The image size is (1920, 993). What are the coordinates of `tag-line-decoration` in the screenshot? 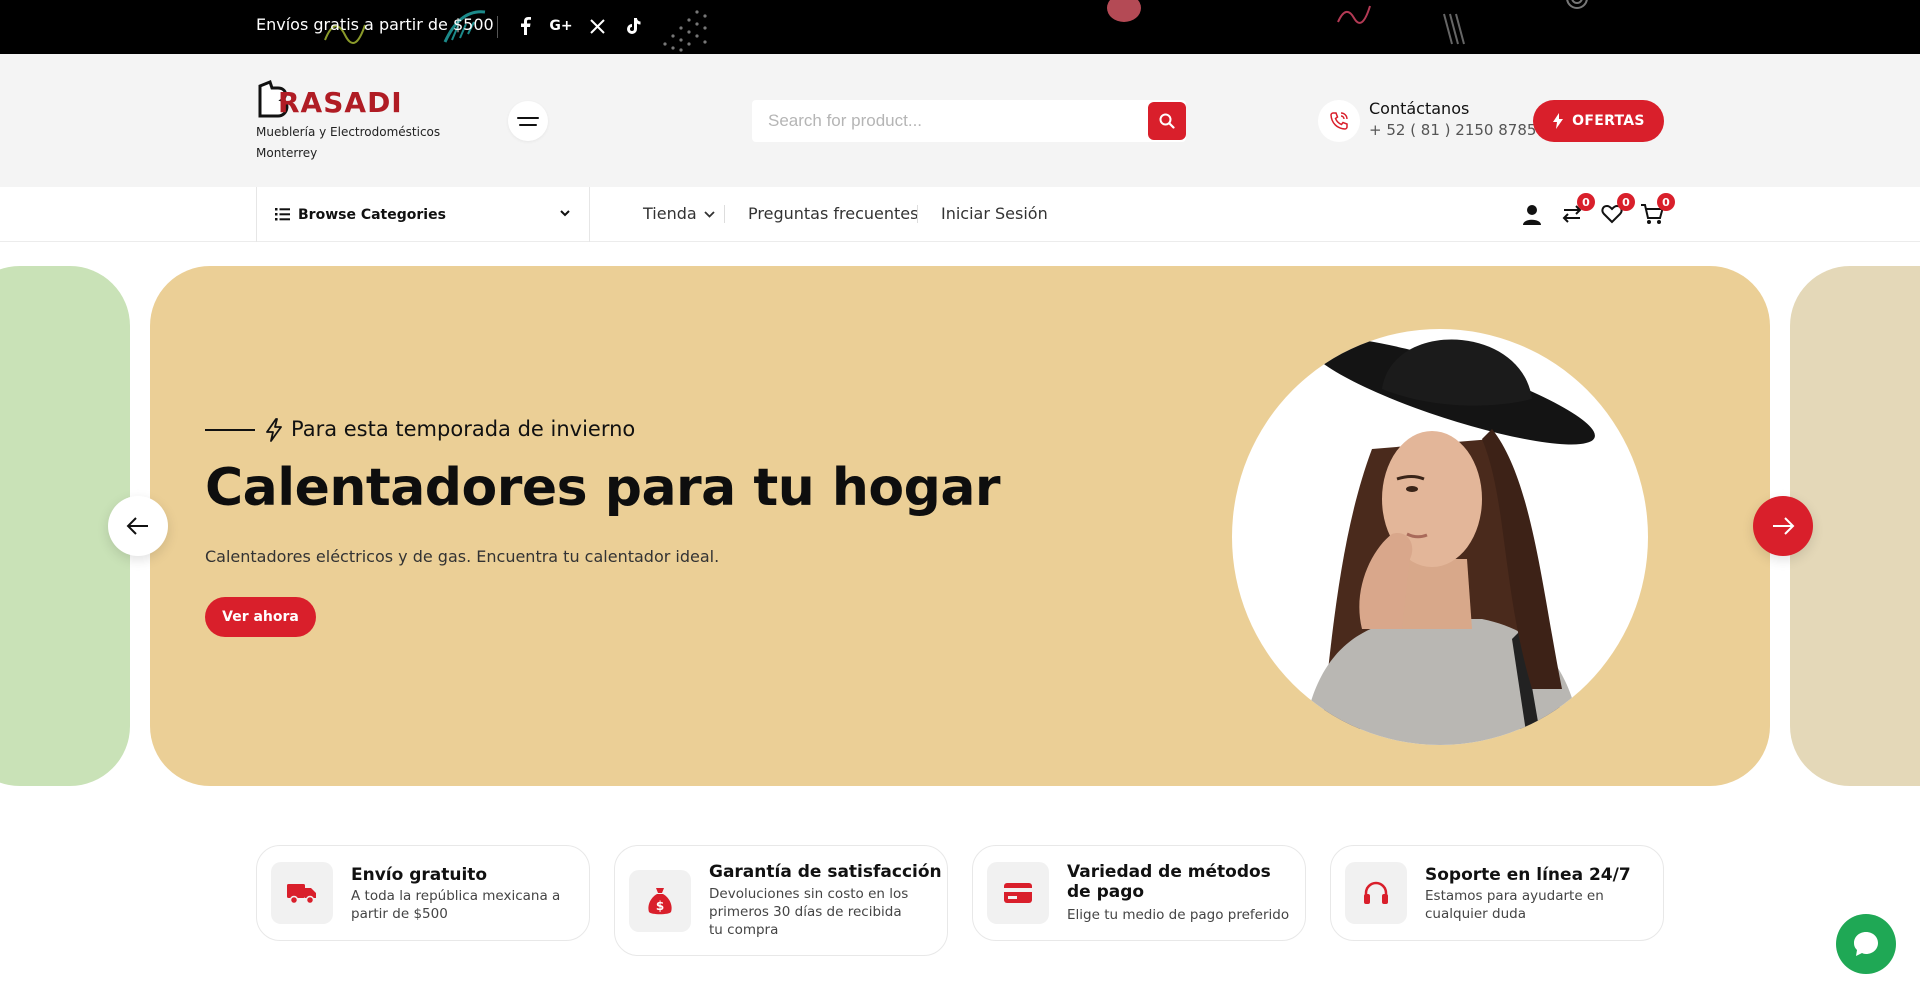 It's located at (230, 430).